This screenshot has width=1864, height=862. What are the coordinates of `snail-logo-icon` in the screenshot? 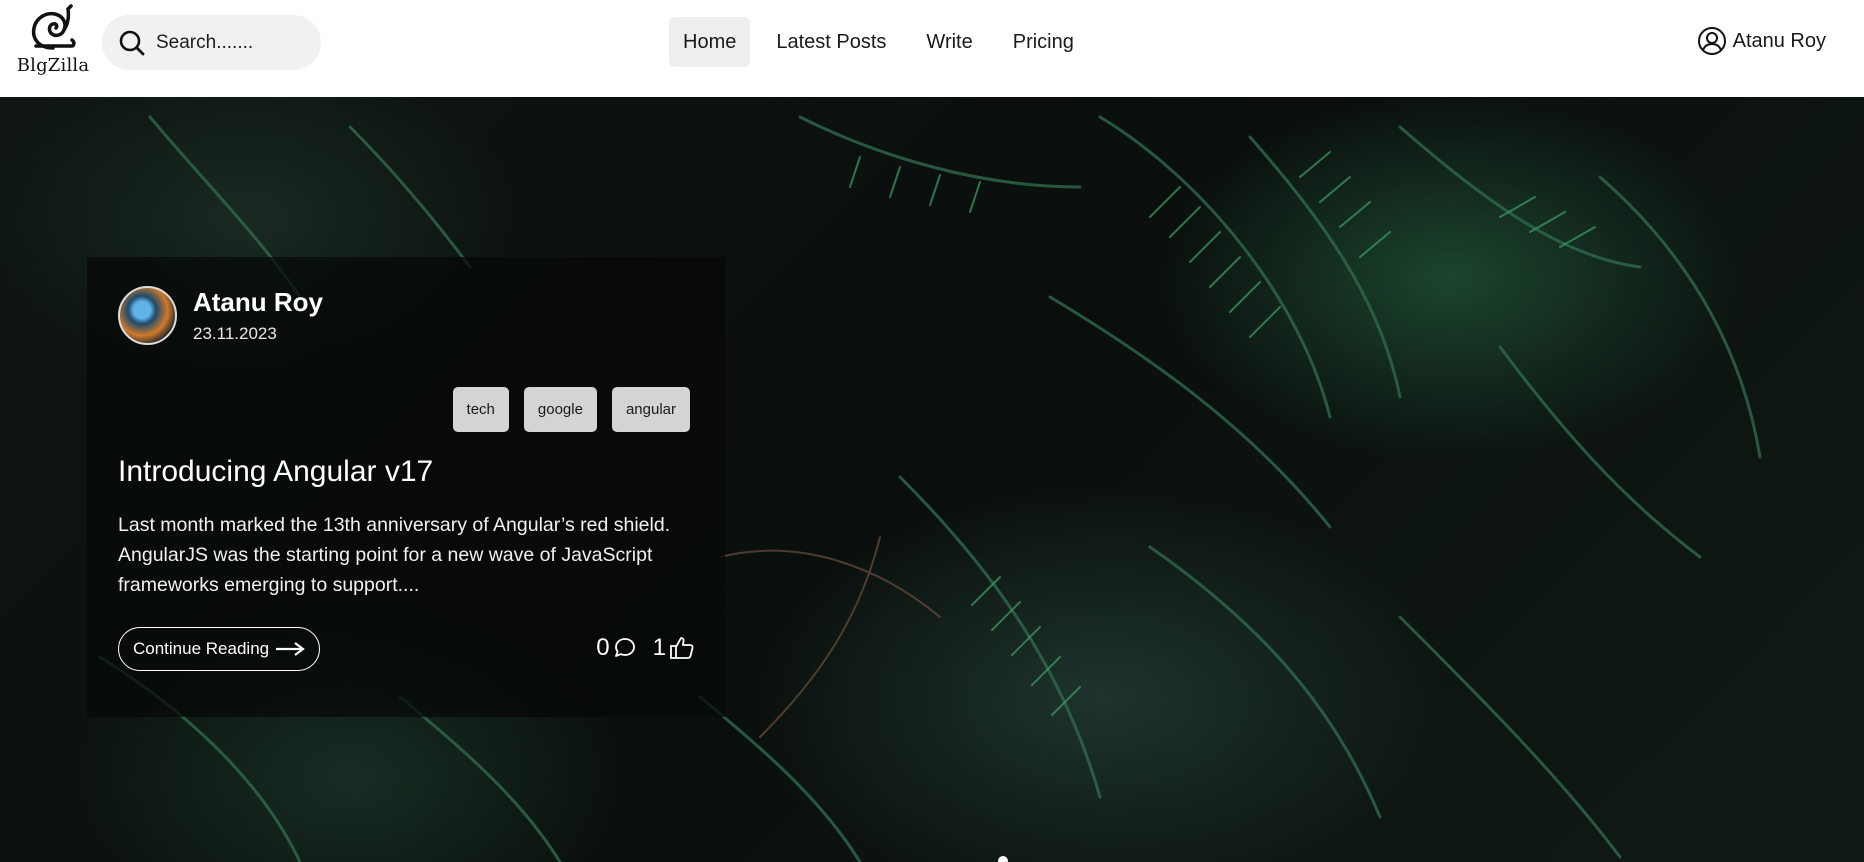 It's located at (53, 27).